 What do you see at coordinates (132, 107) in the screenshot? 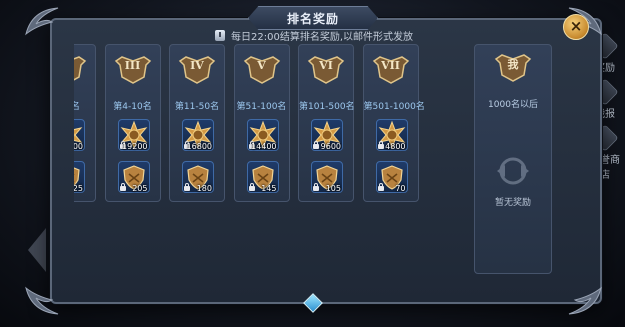
I see `rank-range-label: 第4-10名` at bounding box center [132, 107].